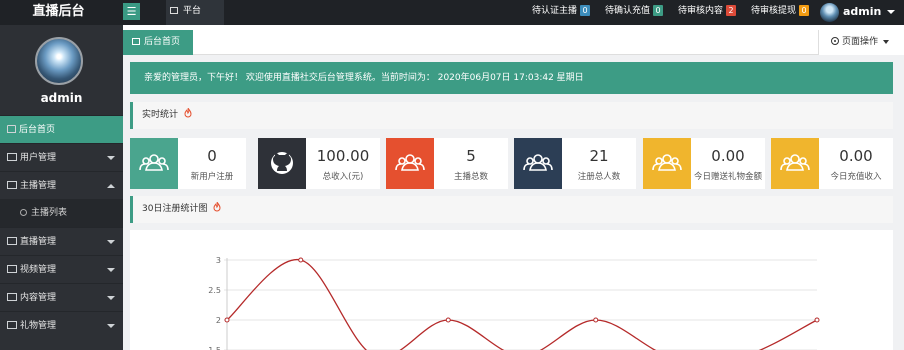  I want to click on stat-value: 100.00, so click(343, 156).